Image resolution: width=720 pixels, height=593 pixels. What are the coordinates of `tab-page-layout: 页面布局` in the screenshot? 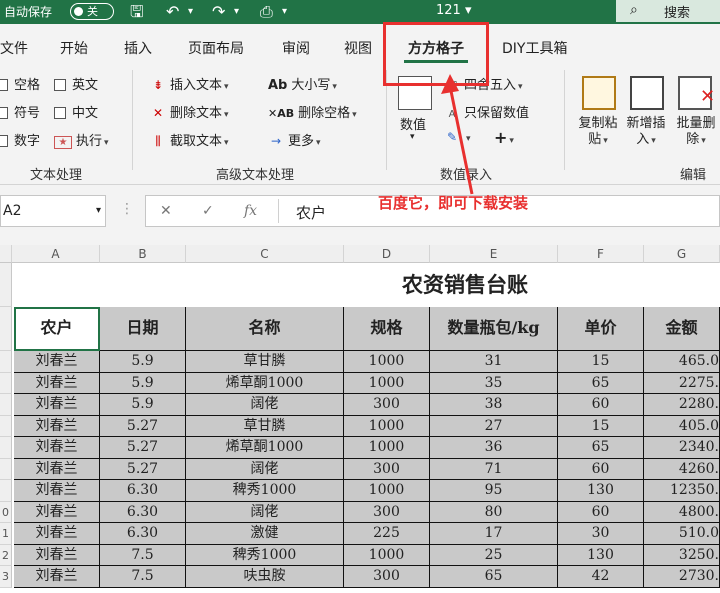 It's located at (216, 48).